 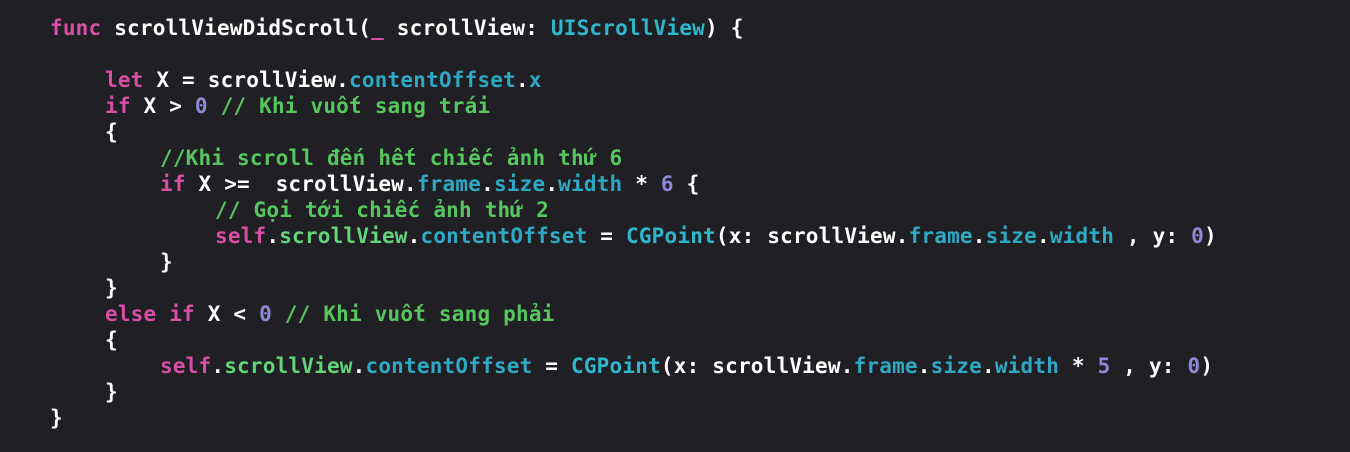 What do you see at coordinates (724, 28) in the screenshot?
I see `code-text: ) {` at bounding box center [724, 28].